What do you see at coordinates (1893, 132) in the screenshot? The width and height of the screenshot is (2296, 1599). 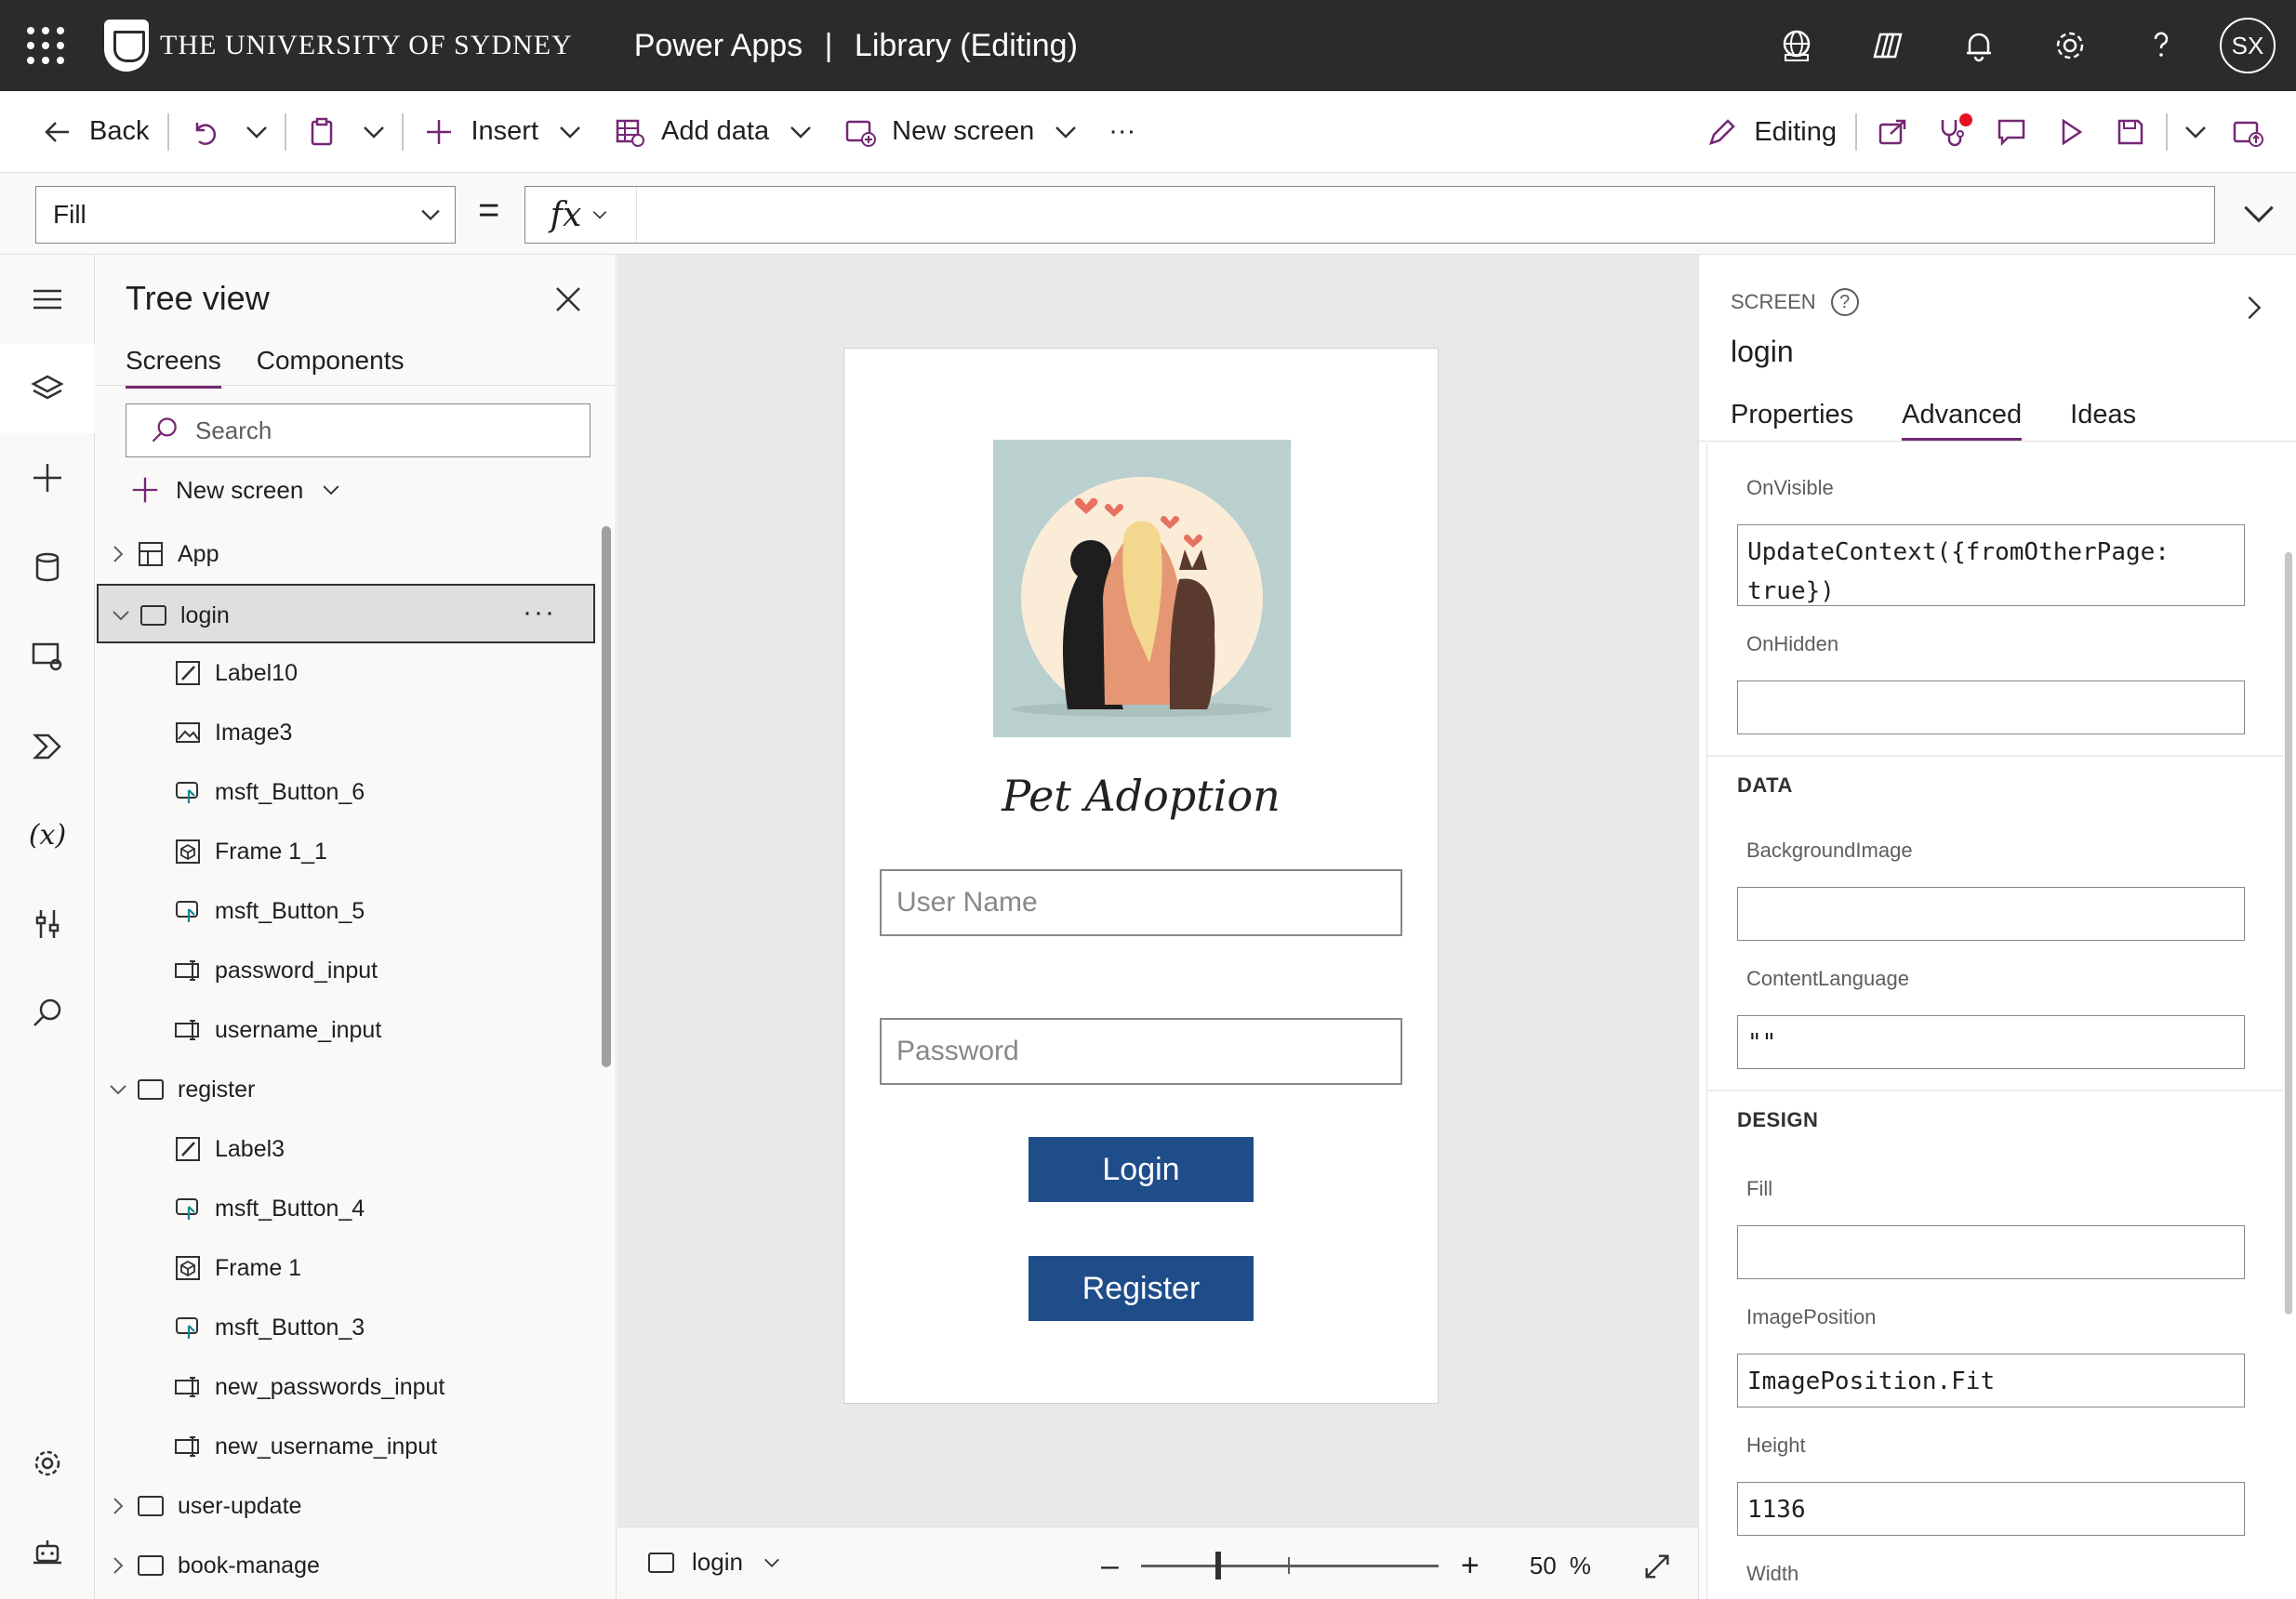 I see `share-button` at bounding box center [1893, 132].